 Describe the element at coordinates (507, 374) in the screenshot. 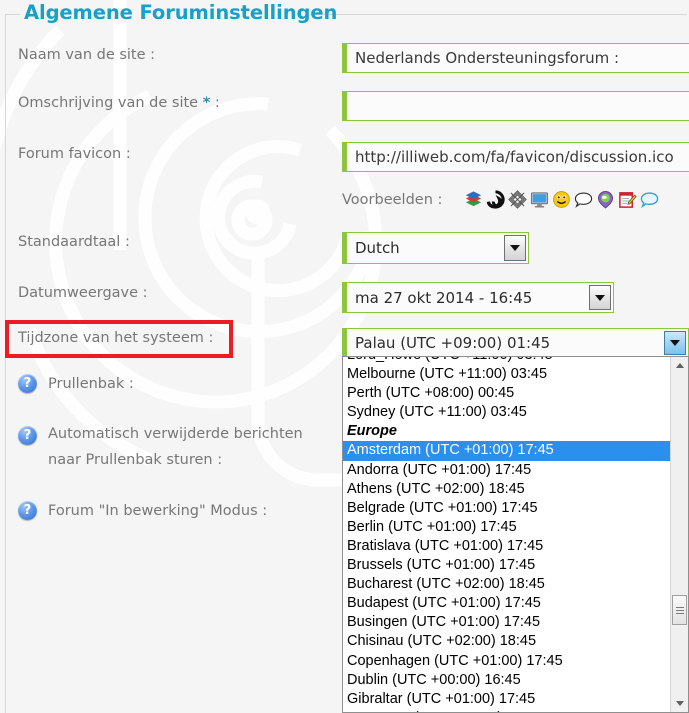

I see `timezone-option: Melbourne (UTC +11:00) 03:45` at that location.